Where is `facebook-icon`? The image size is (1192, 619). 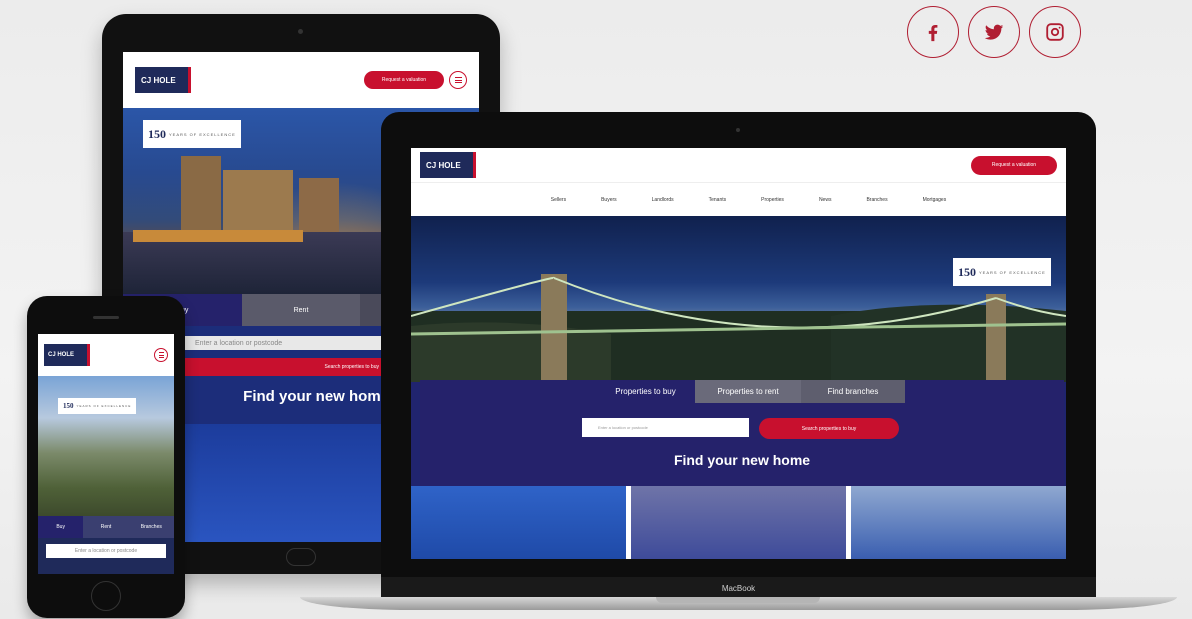 facebook-icon is located at coordinates (933, 32).